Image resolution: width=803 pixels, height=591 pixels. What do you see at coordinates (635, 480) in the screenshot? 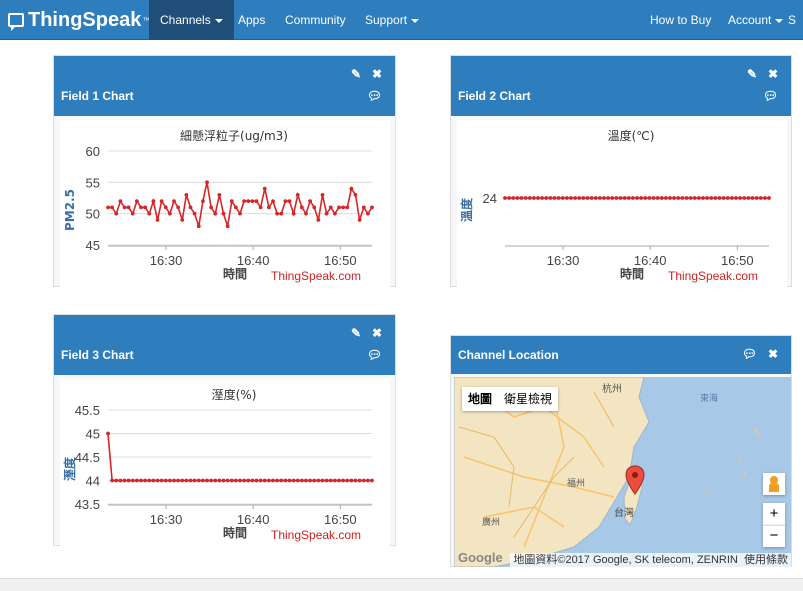
I see `map-marker-icon` at bounding box center [635, 480].